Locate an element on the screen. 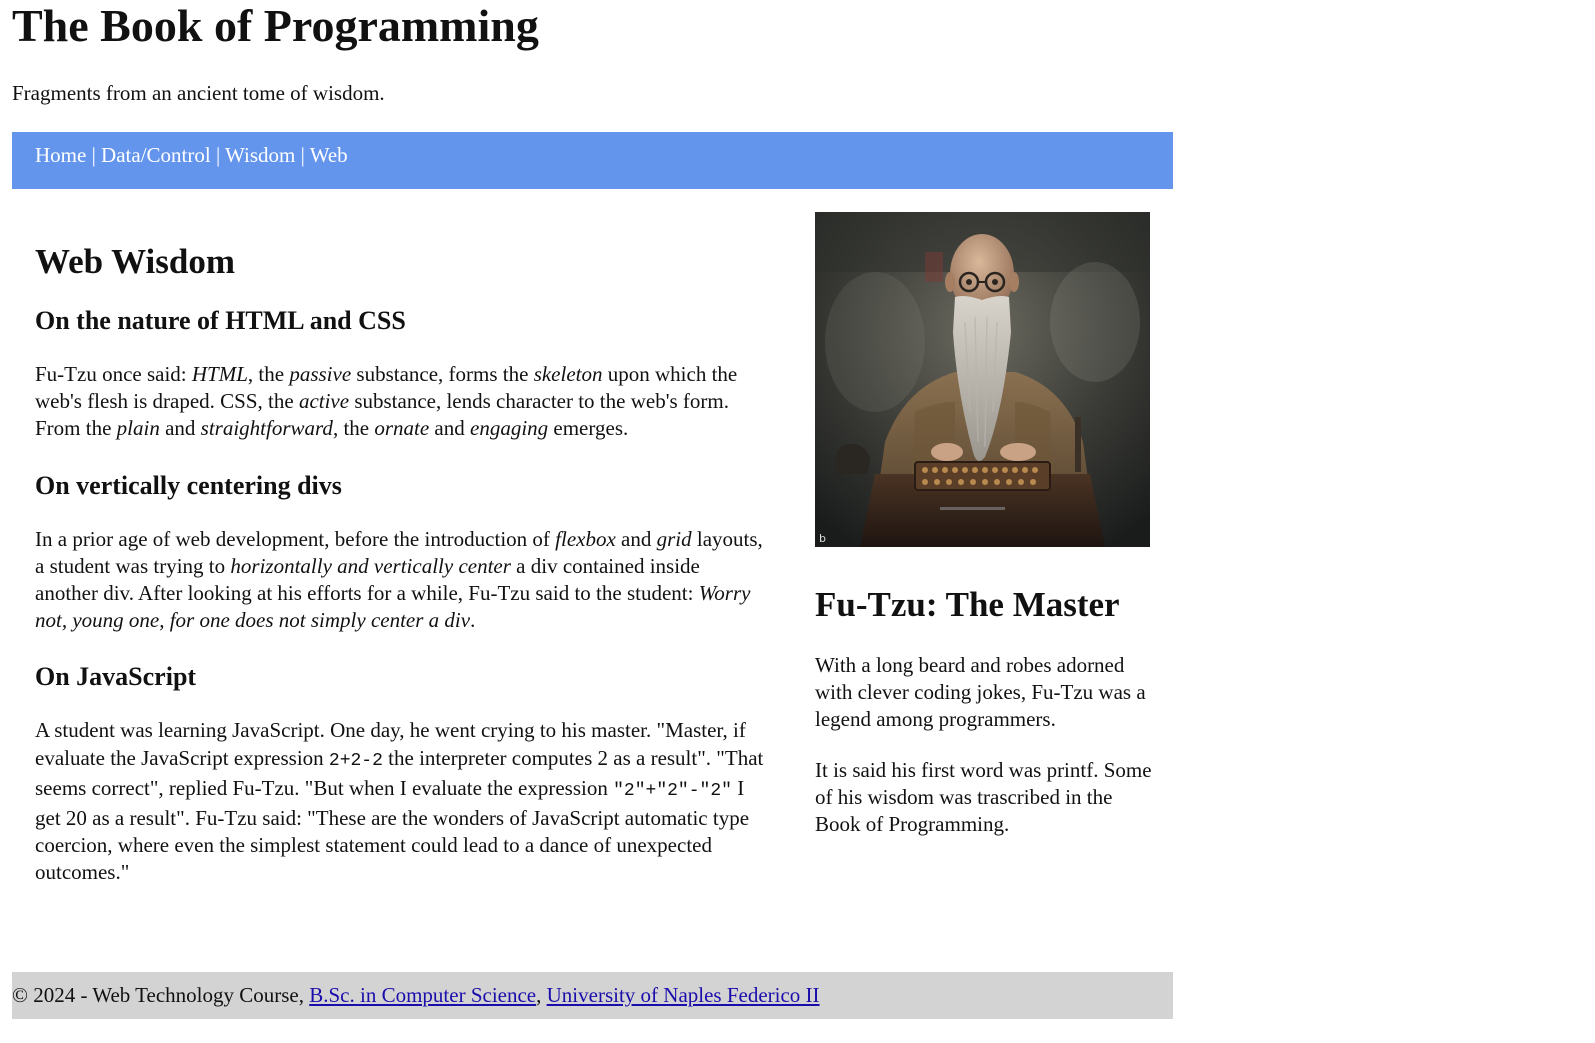 The image size is (1595, 1043). master-portrait-image: b is located at coordinates (982, 379).